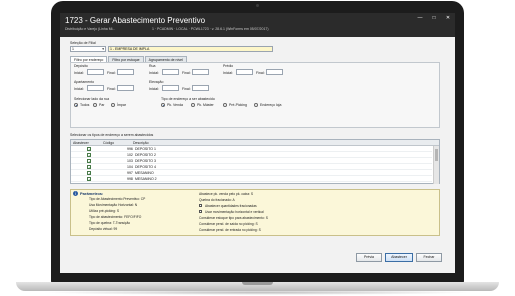 Image resolution: width=515 pixels, height=296 pixels. Describe the element at coordinates (130, 161) in the screenshot. I see `row-codigo: 103` at that location.